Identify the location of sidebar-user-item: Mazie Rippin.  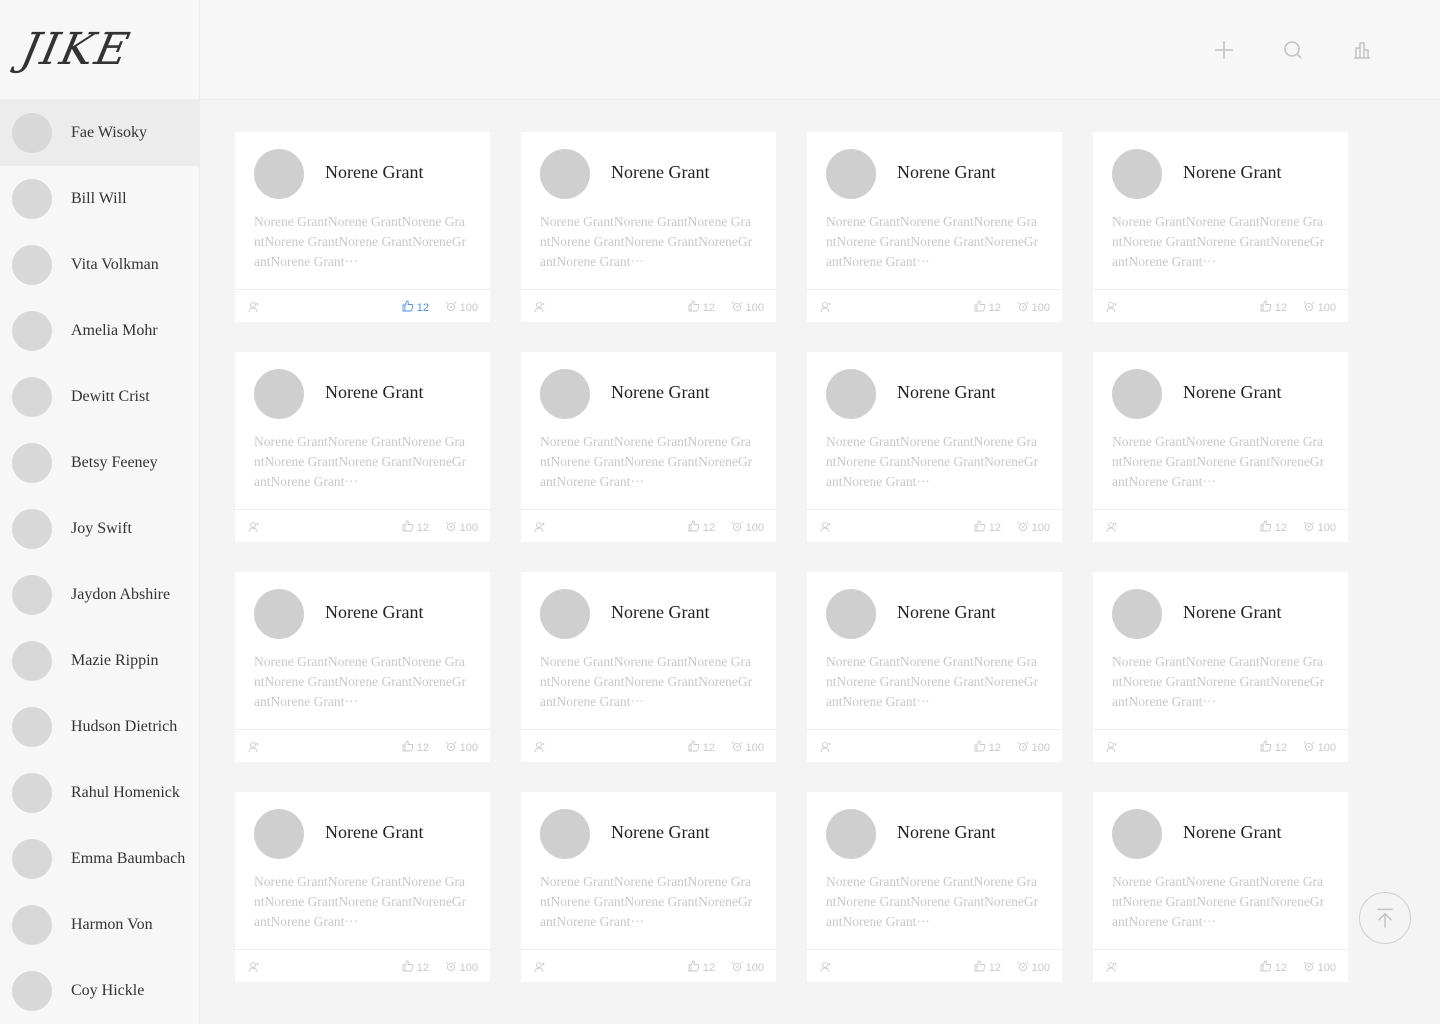
(99, 661).